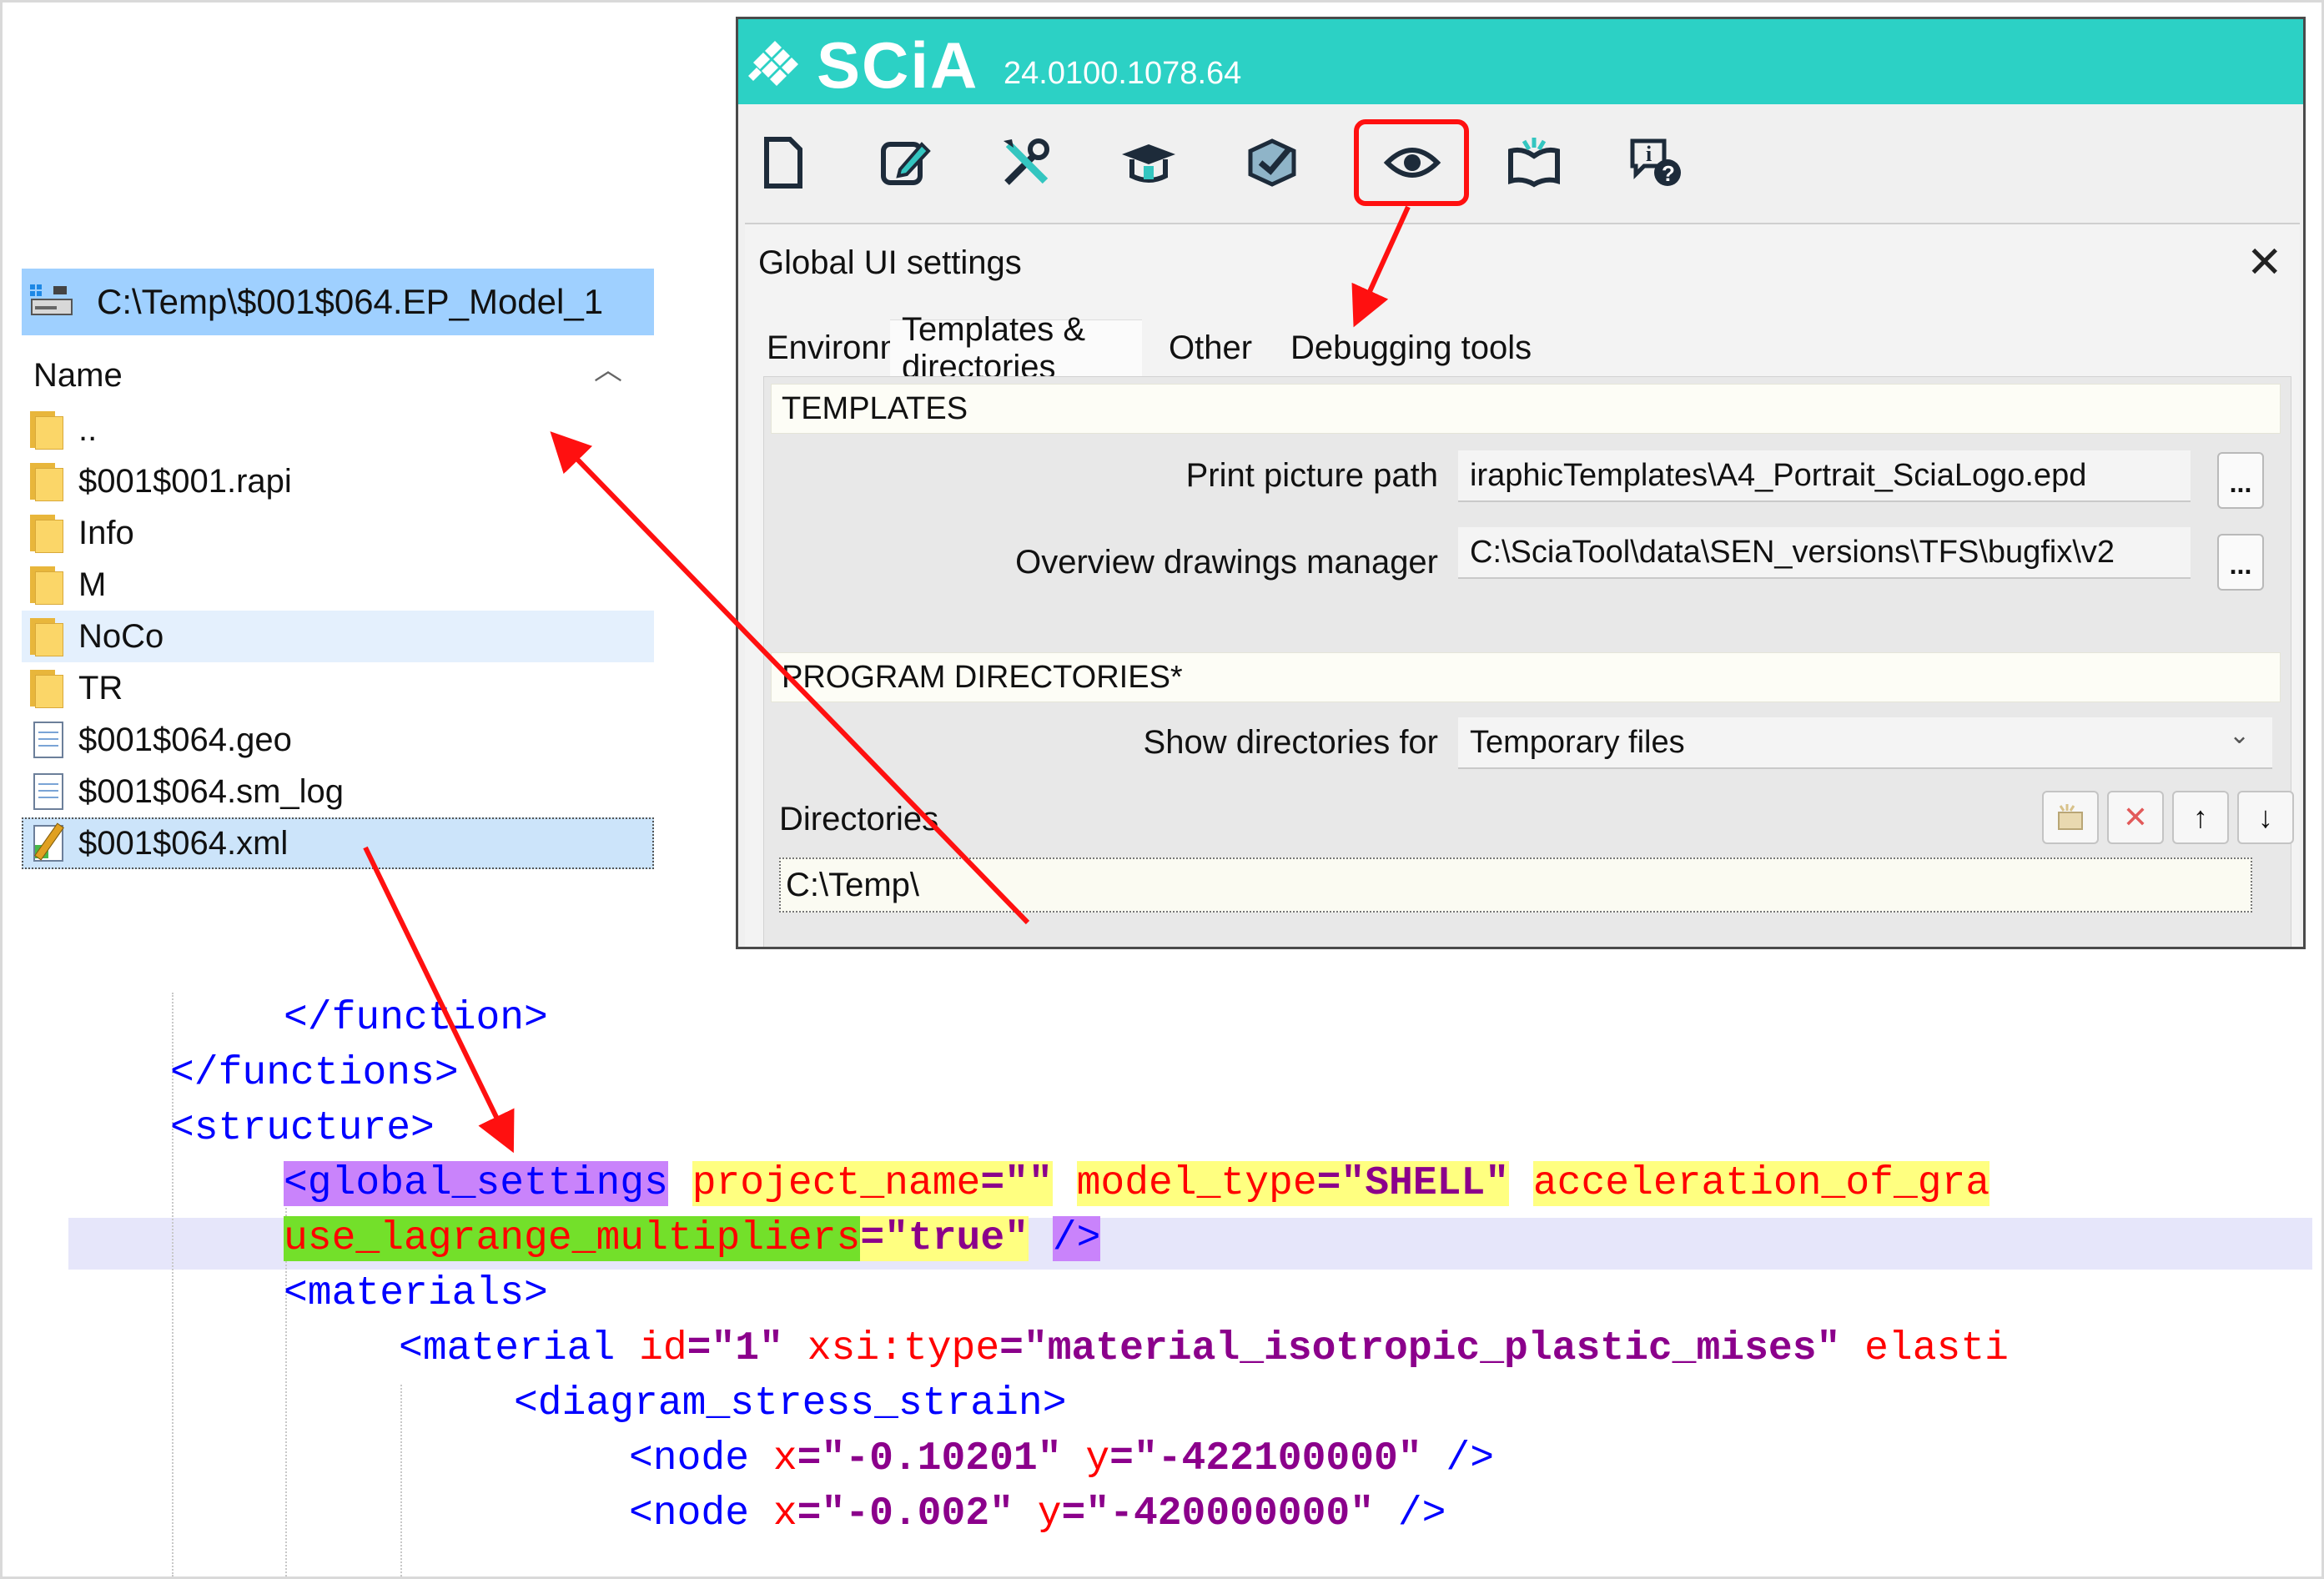 This screenshot has height=1579, width=2324. What do you see at coordinates (1411, 347) in the screenshot?
I see `tab-debugging-tools: Debugging tools` at bounding box center [1411, 347].